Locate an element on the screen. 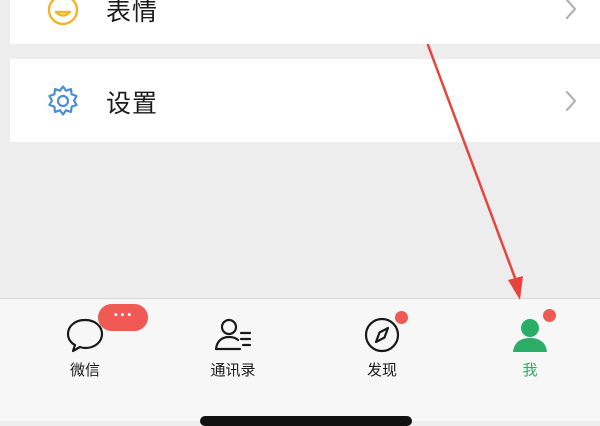  tab-contacts: 通讯录 is located at coordinates (233, 349).